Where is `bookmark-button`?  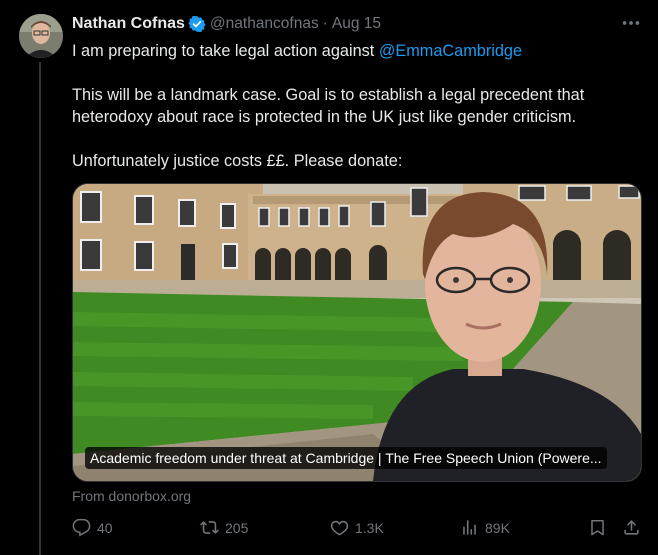 bookmark-button is located at coordinates (600, 527).